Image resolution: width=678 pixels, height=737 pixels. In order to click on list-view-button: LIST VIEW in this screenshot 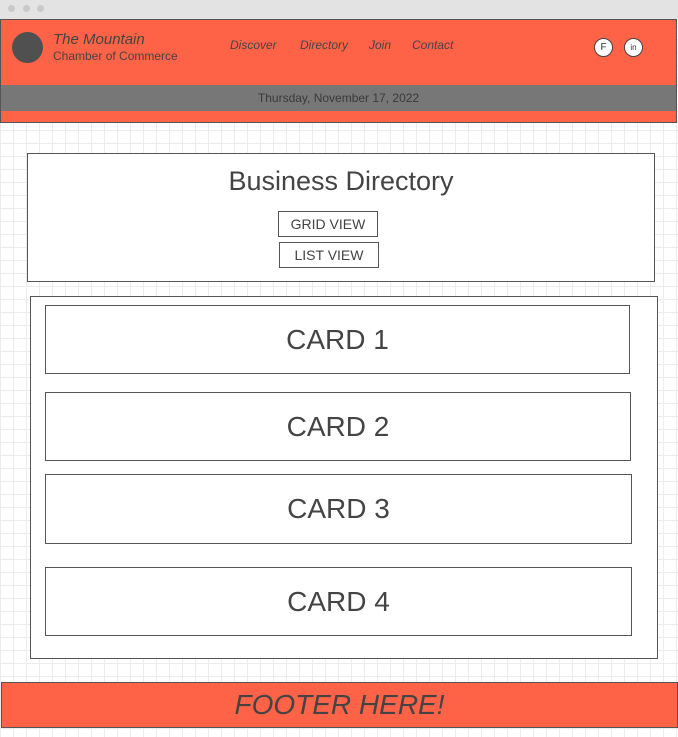, I will do `click(329, 255)`.